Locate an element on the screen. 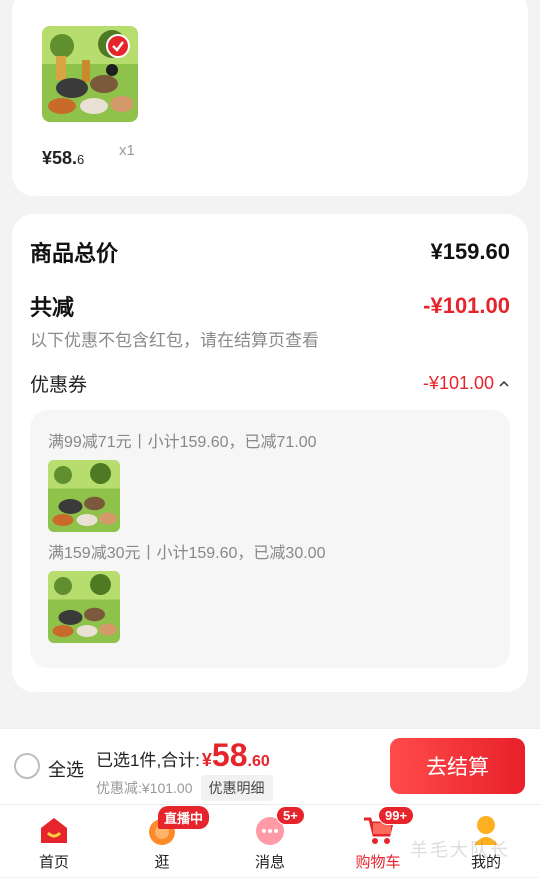  total-label: 商品总价 is located at coordinates (74, 253).